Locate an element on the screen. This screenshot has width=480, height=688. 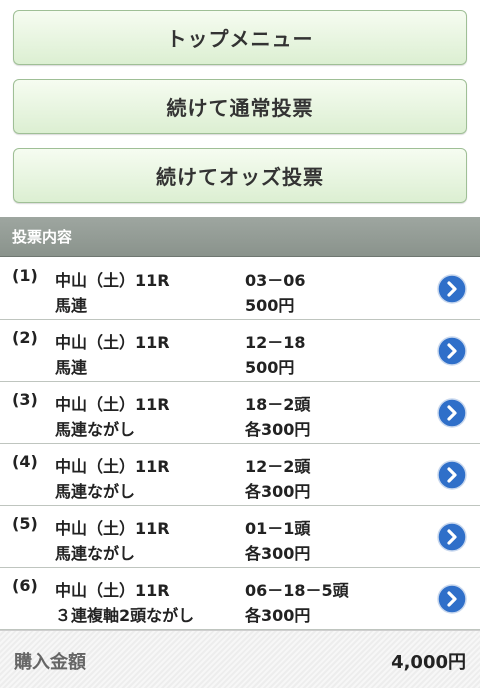
bet-index: (2) is located at coordinates (25, 337).